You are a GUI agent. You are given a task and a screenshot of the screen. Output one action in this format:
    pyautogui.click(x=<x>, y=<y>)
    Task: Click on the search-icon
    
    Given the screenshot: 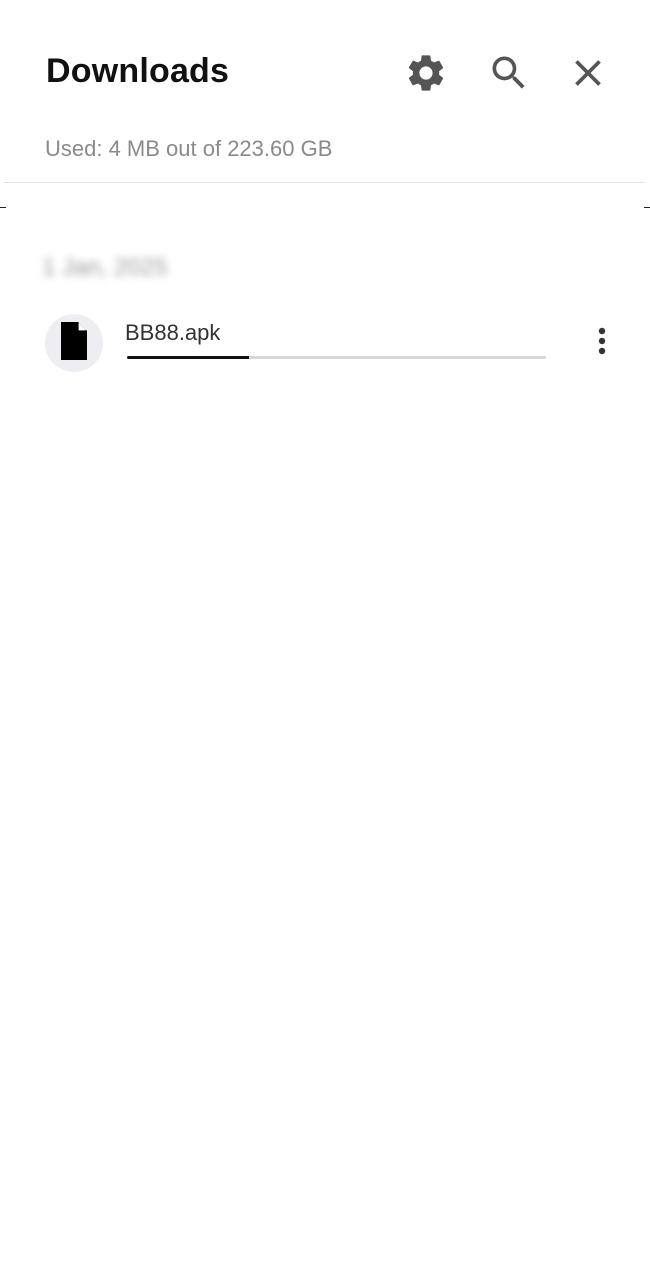 What is the action you would take?
    pyautogui.click(x=509, y=73)
    